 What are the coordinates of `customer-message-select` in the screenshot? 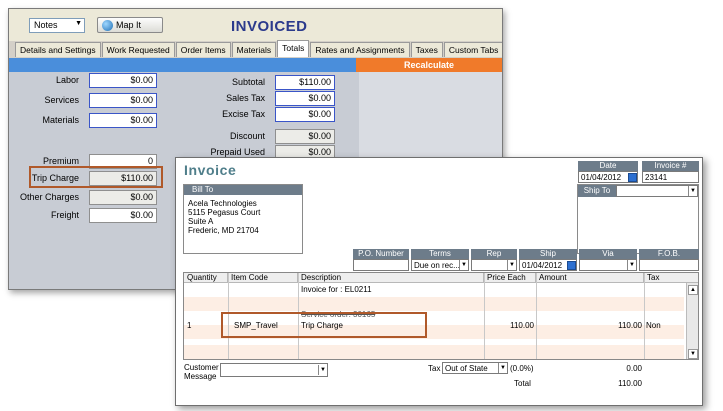 It's located at (274, 370).